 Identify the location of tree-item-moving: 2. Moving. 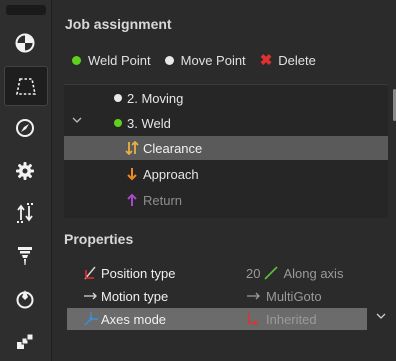
(226, 98).